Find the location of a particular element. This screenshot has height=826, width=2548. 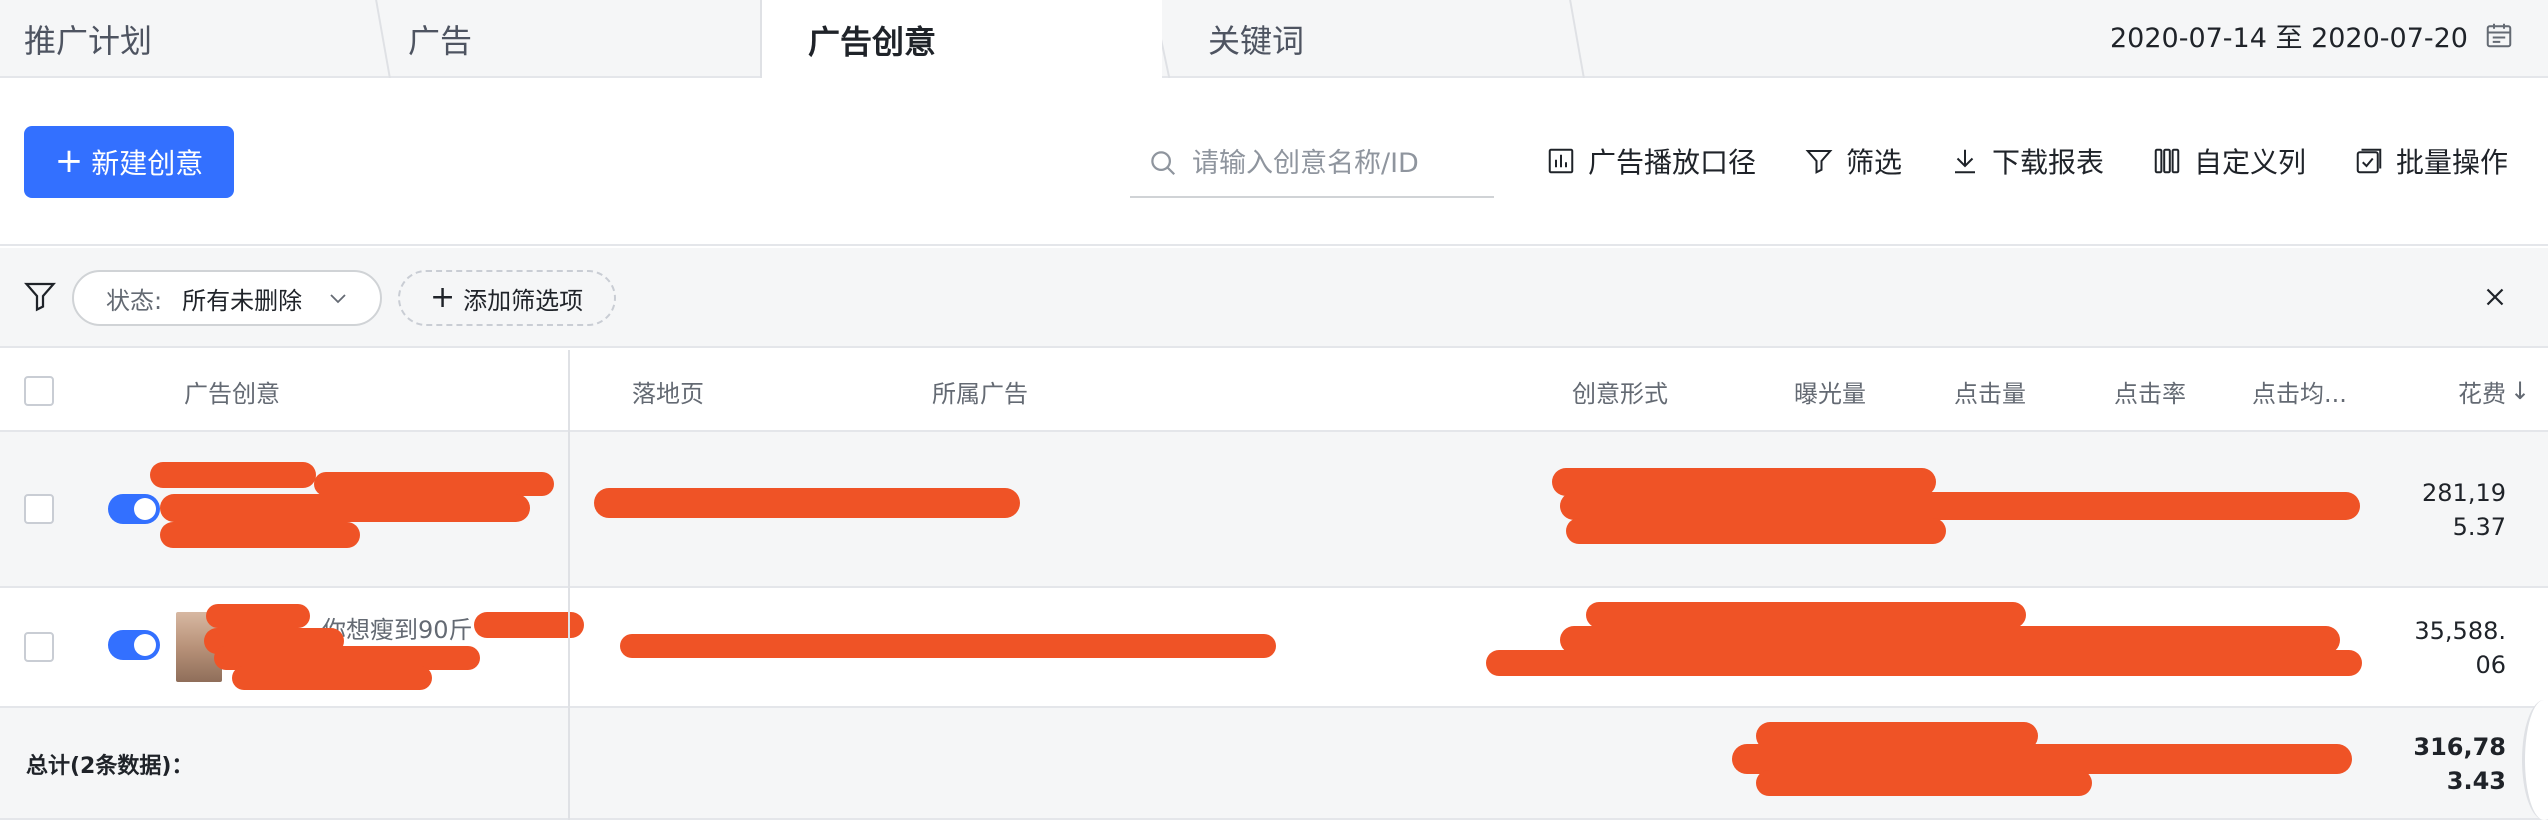

select-all-checkbox is located at coordinates (39, 391).